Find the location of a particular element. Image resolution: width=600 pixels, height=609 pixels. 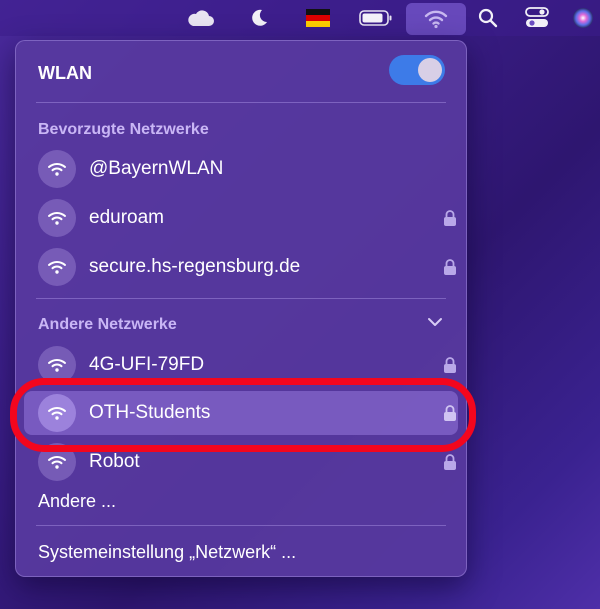

other-networks-title: Andere Netzwerke is located at coordinates (107, 324).